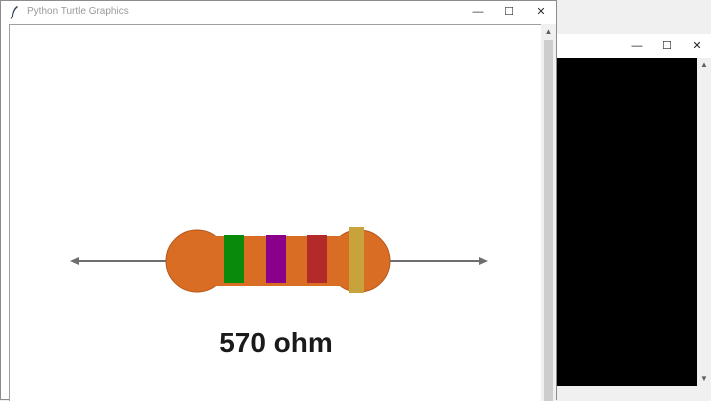  I want to click on feather-icon, so click(14, 12).